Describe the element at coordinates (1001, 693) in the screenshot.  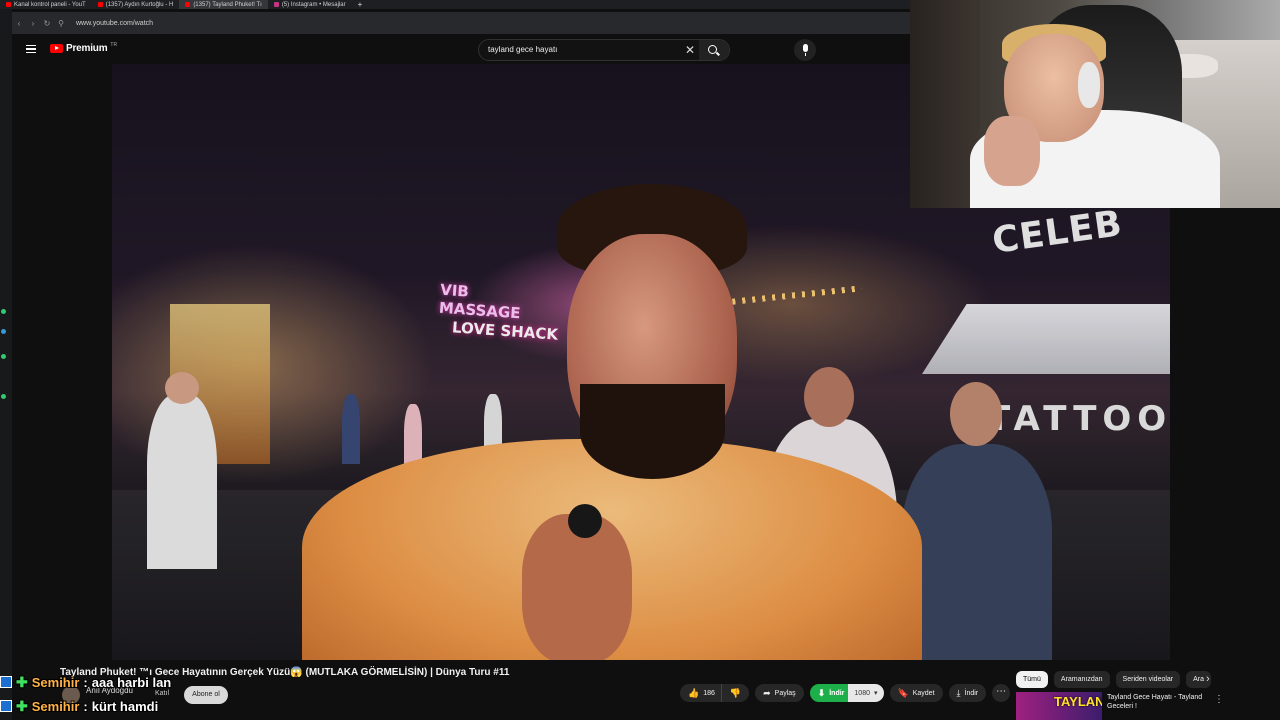
I see `more-options-icon: ⋯` at that location.